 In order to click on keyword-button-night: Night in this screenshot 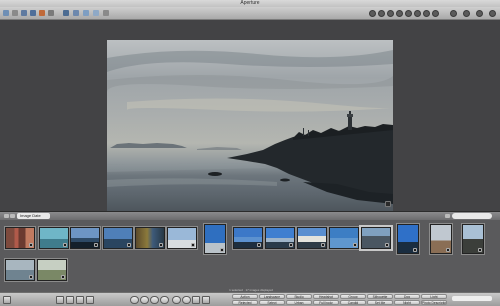, I will do `click(407, 302)`.